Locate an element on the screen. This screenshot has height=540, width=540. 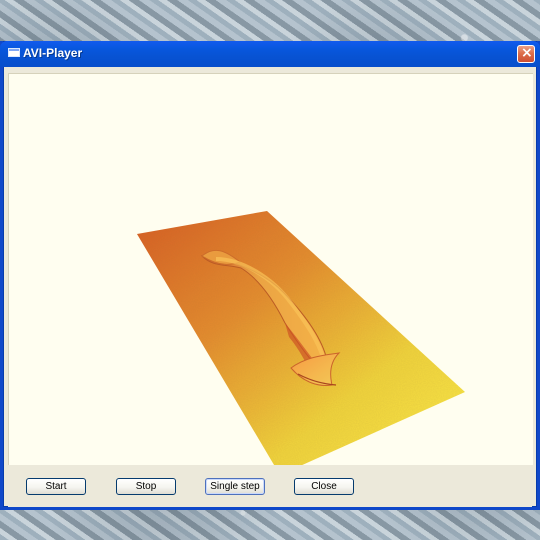
window-title: AVI-Player is located at coordinates (53, 53).